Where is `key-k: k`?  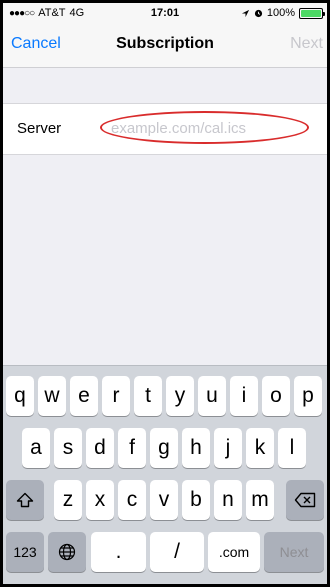
key-k: k is located at coordinates (260, 448).